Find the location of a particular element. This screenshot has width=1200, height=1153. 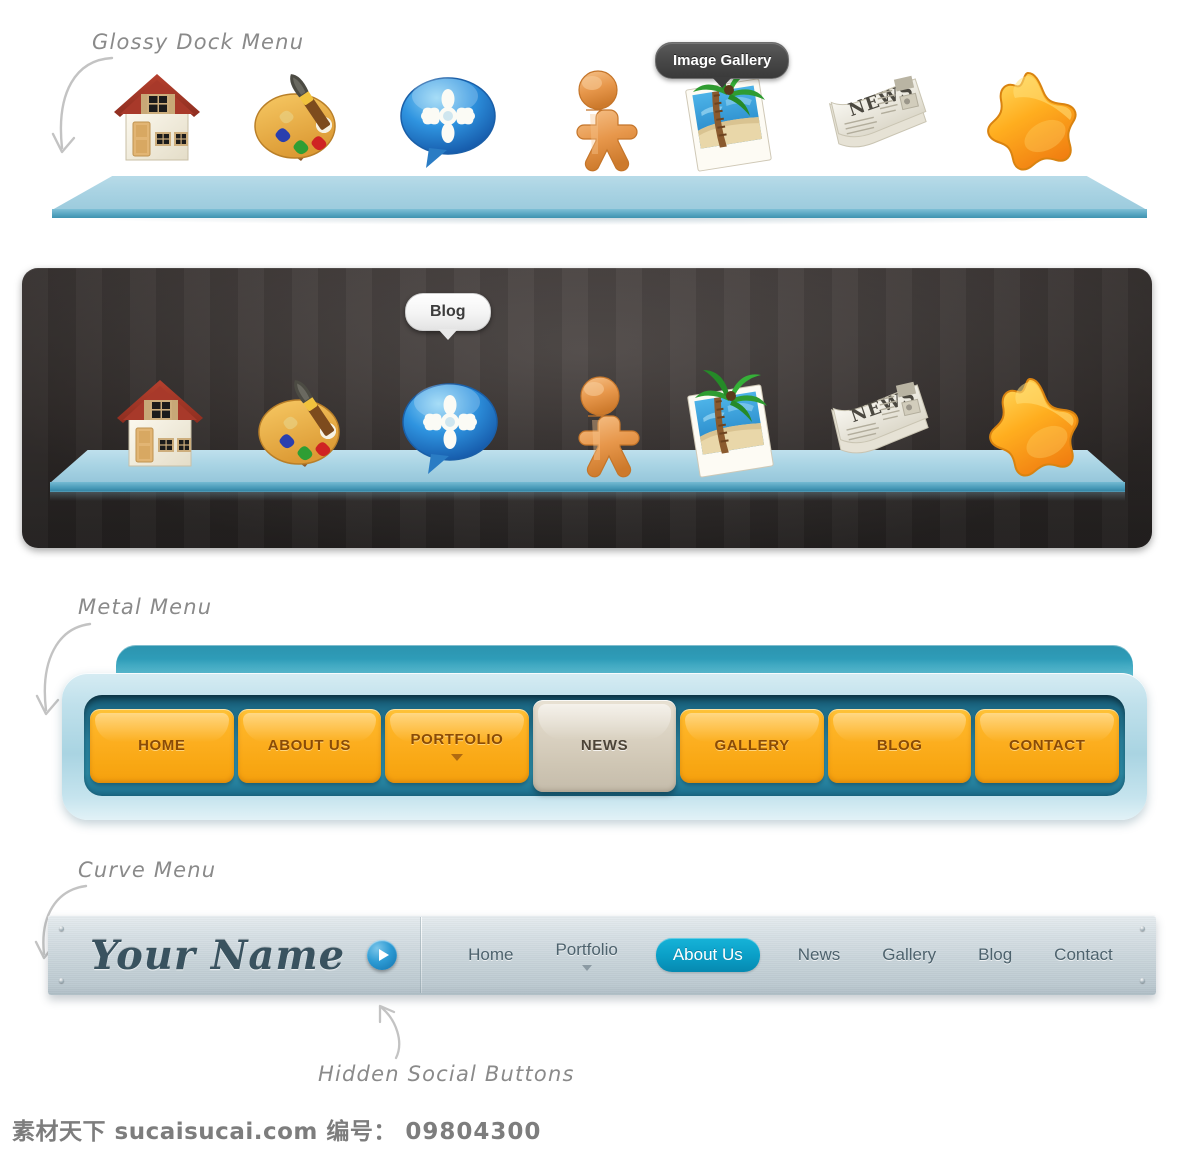

rivet-top-left is located at coordinates (61, 928).